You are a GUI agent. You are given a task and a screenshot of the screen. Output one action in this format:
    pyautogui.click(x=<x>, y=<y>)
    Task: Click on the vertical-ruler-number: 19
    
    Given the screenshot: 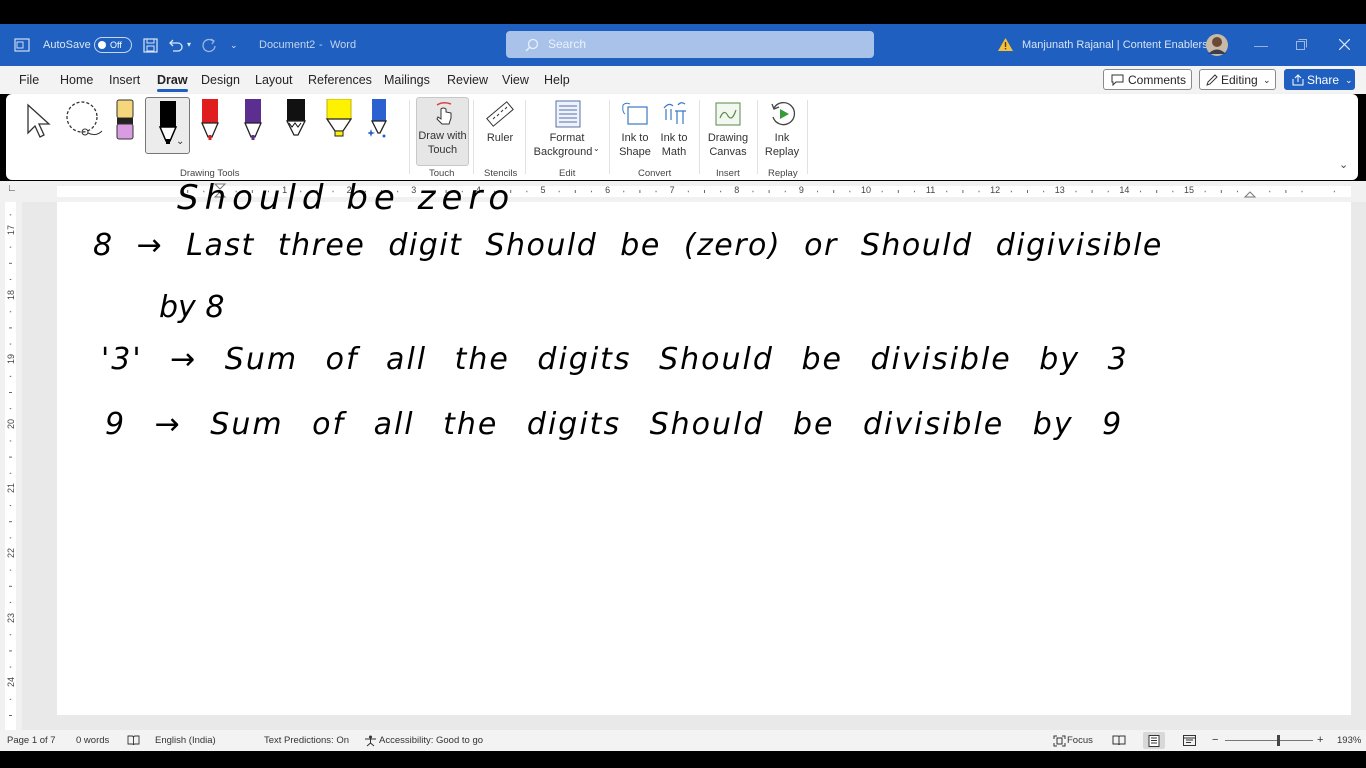 What is the action you would take?
    pyautogui.click(x=11, y=359)
    